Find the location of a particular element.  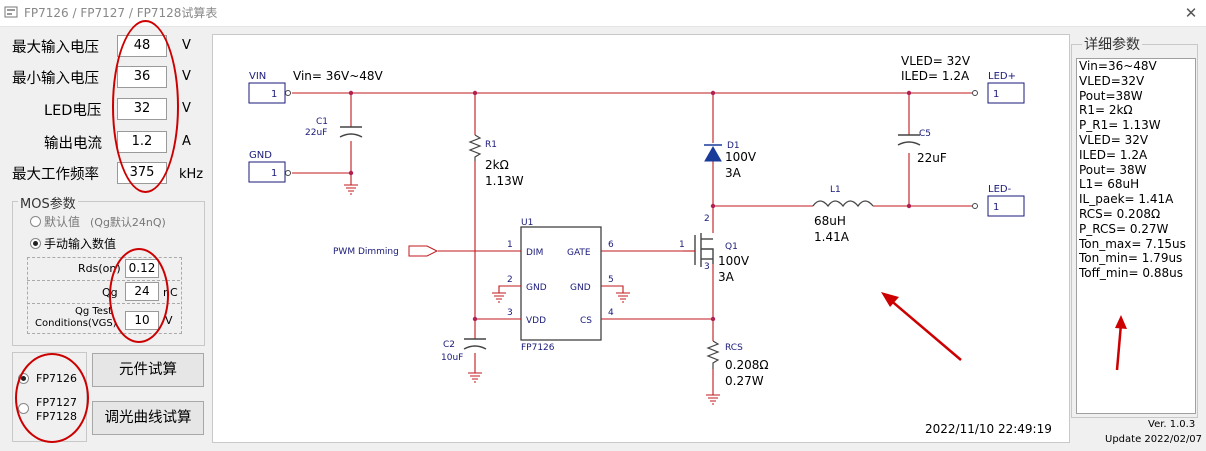

pin-number: 4 is located at coordinates (611, 313).